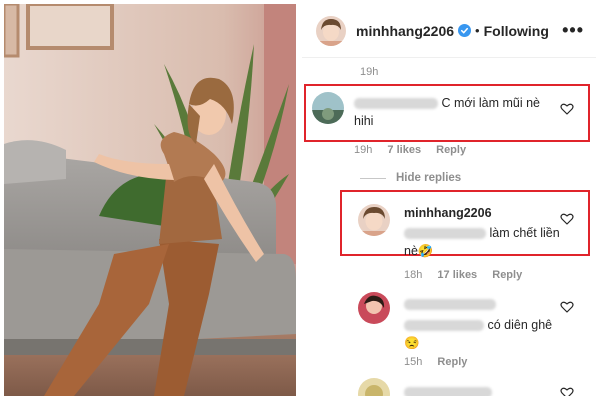  Describe the element at coordinates (331, 30) in the screenshot. I see `avatar` at that location.